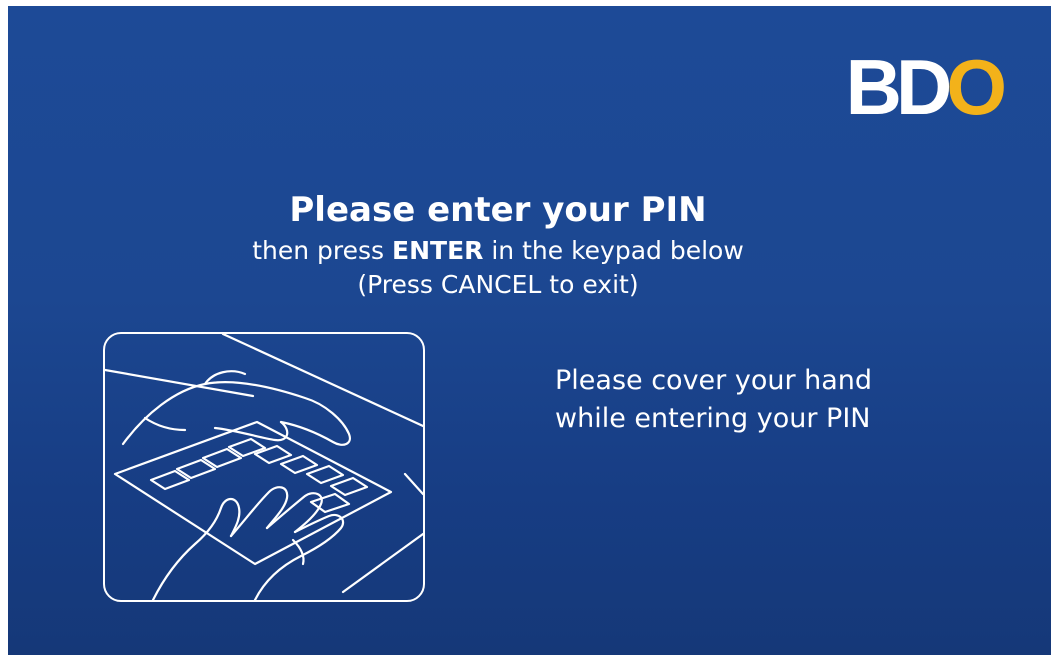 This screenshot has width=1059, height=659. I want to click on page-title: Please enter your PIN, so click(498, 210).